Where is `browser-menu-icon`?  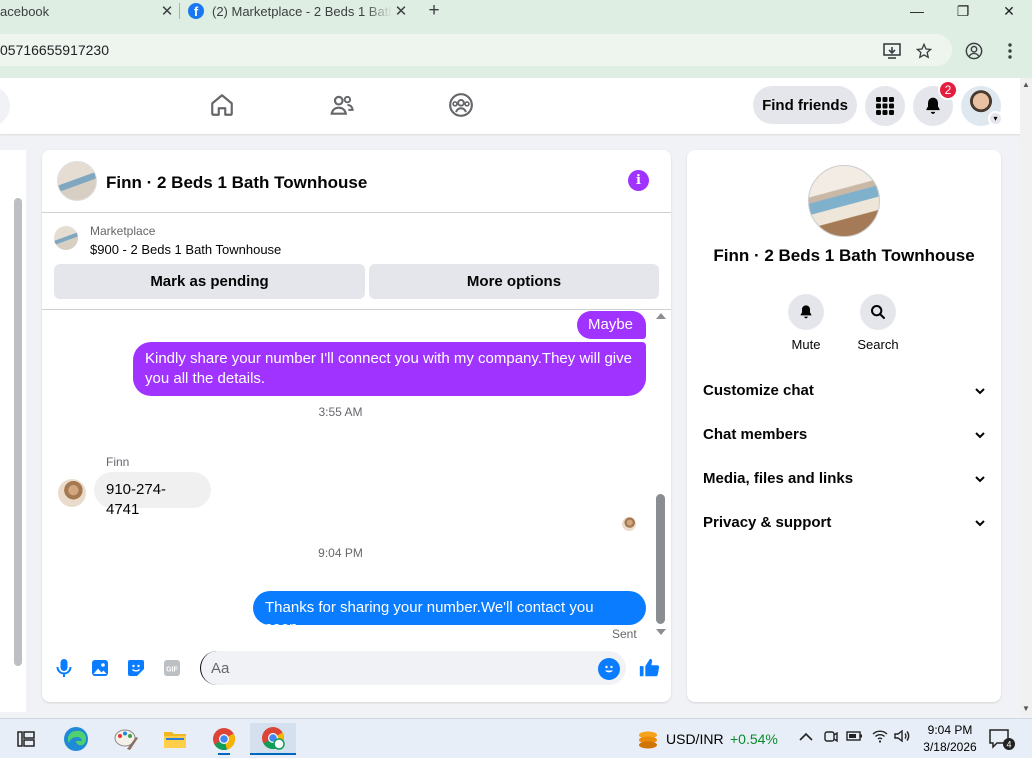 browser-menu-icon is located at coordinates (1010, 51).